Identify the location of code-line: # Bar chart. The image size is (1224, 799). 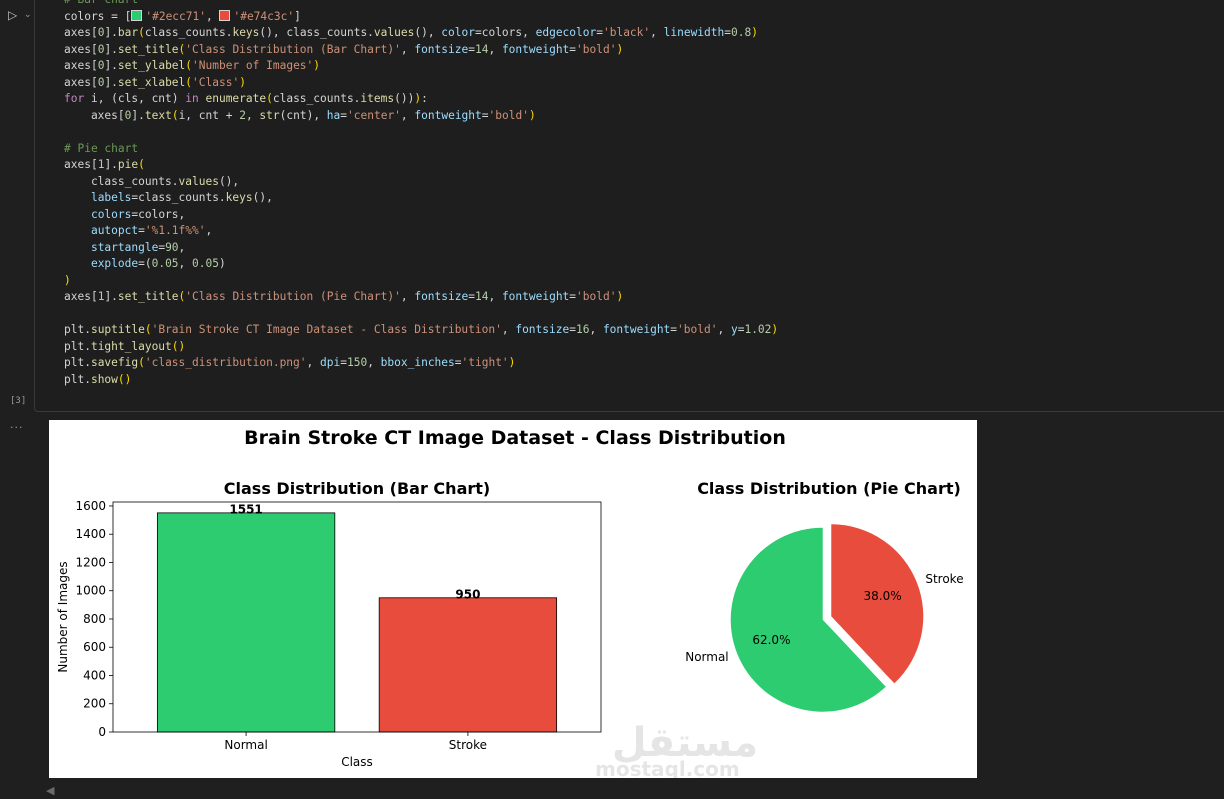
(421, 4).